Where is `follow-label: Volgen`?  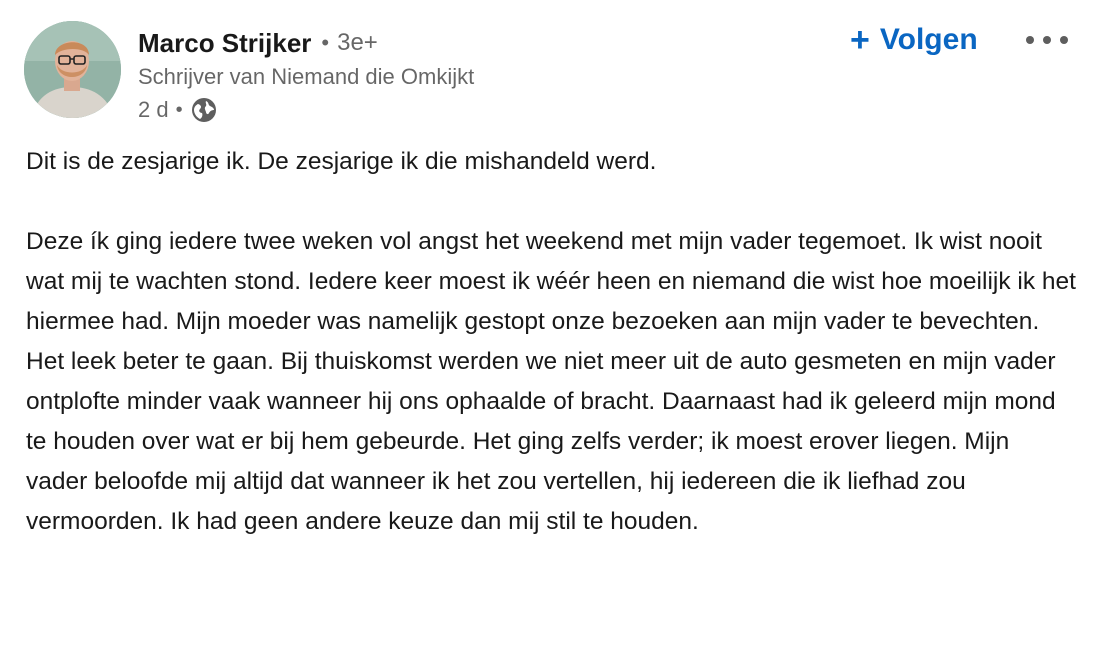
follow-label: Volgen is located at coordinates (928, 39).